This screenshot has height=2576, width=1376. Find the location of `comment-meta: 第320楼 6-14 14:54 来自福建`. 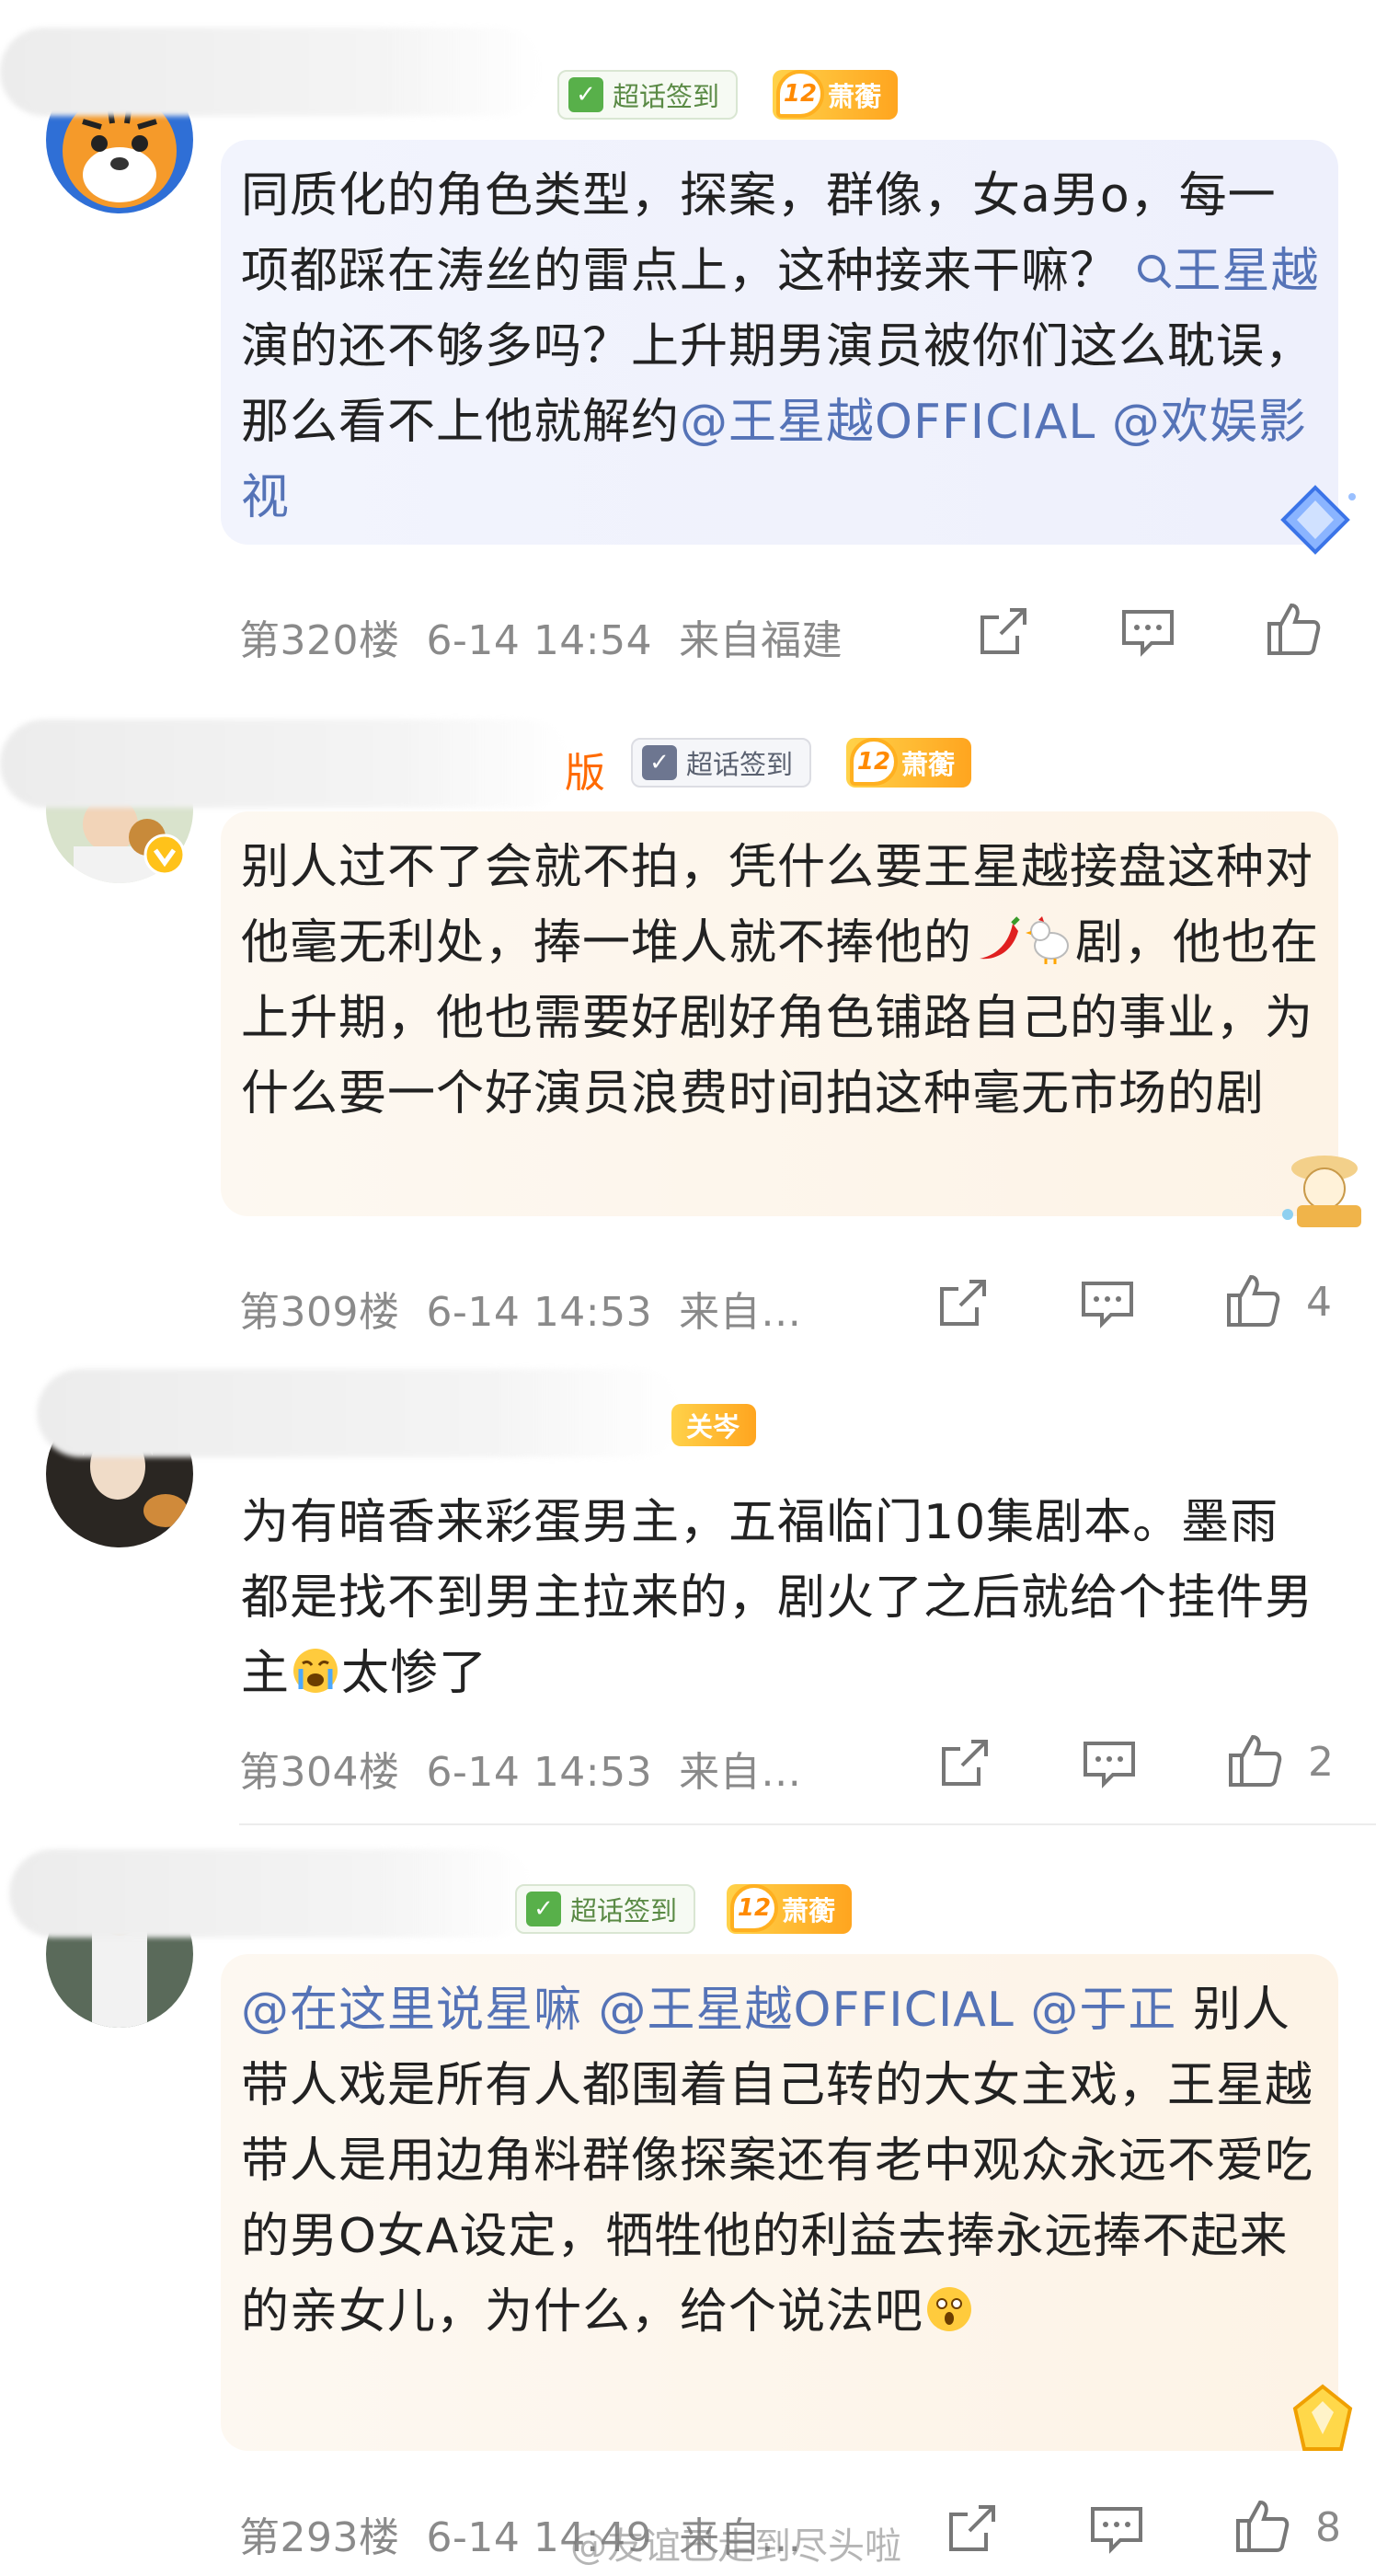

comment-meta: 第320楼 6-14 14:54 来自福建 is located at coordinates (541, 636).